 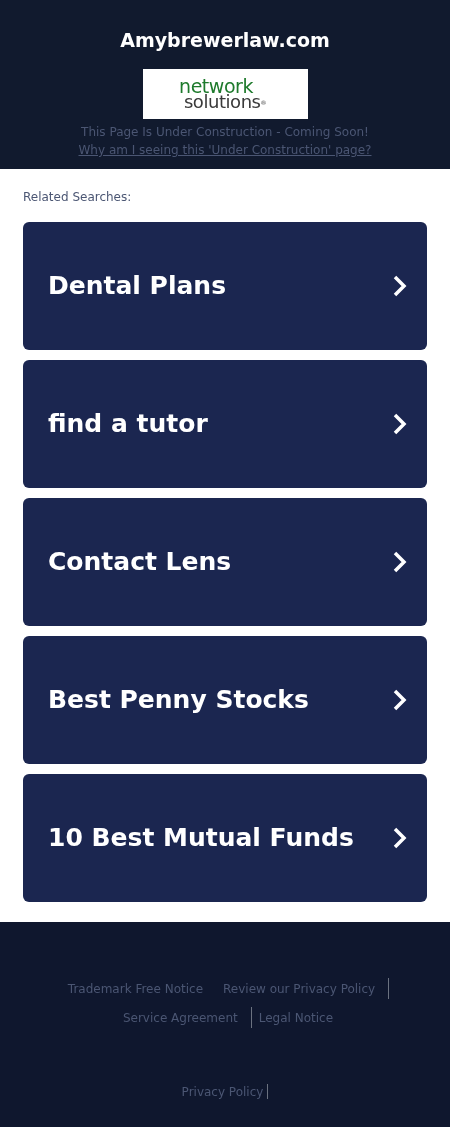 What do you see at coordinates (225, 132) in the screenshot?
I see `notice-text: This Page Is Under Construction - Coming Soon!` at bounding box center [225, 132].